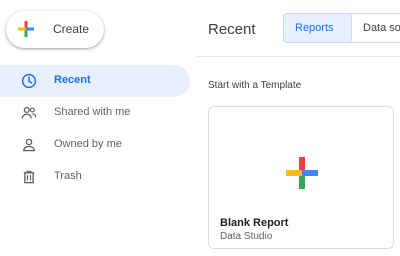 Image resolution: width=400 pixels, height=256 pixels. I want to click on template-title: Blank Report, so click(254, 223).